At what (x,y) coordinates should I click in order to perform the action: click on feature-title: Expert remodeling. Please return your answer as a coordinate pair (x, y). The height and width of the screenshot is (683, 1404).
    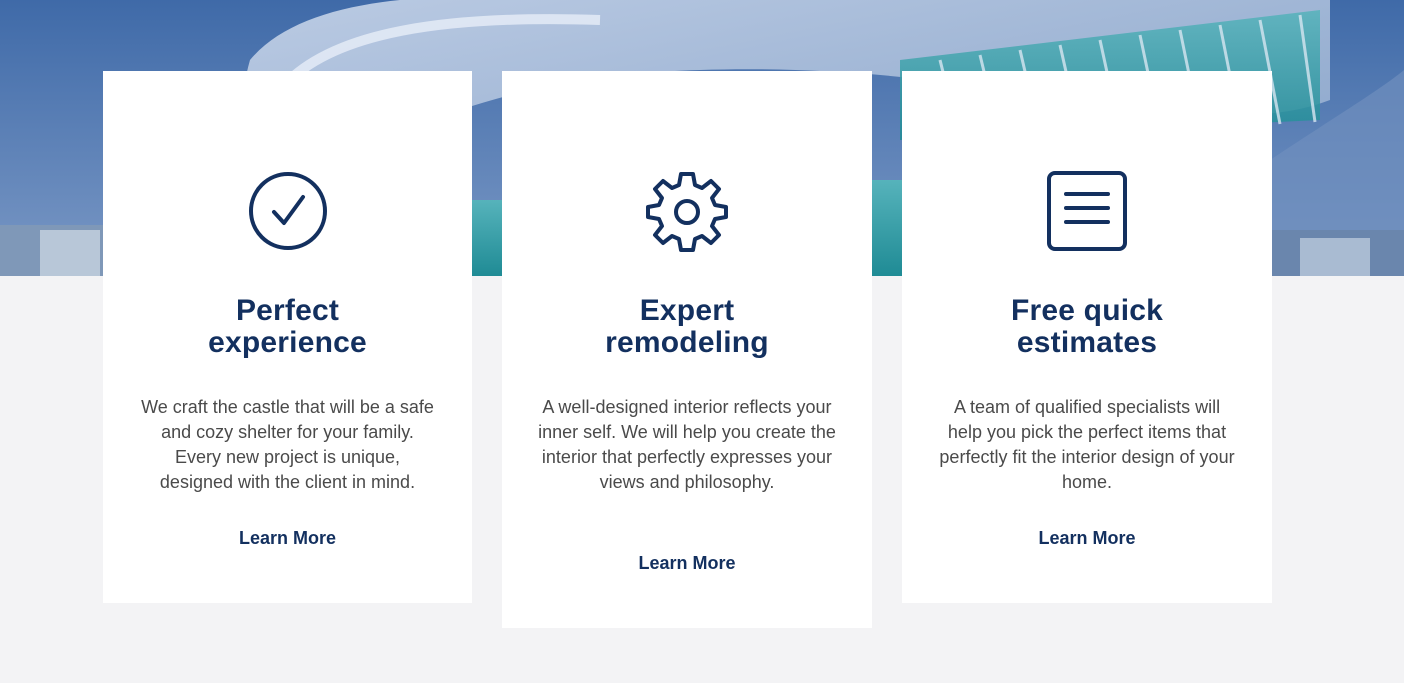
    Looking at the image, I should click on (687, 326).